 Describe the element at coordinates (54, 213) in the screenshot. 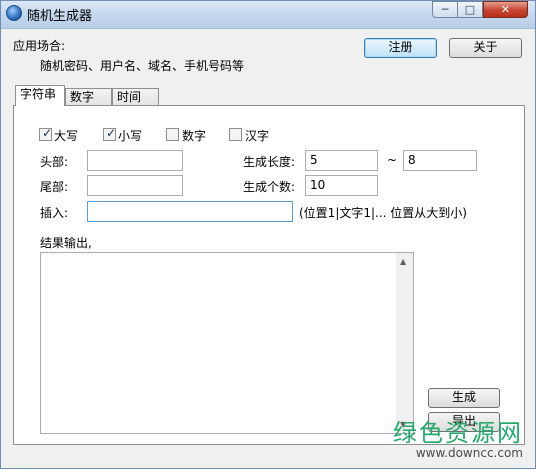

I see `insert-label: 插入:` at that location.